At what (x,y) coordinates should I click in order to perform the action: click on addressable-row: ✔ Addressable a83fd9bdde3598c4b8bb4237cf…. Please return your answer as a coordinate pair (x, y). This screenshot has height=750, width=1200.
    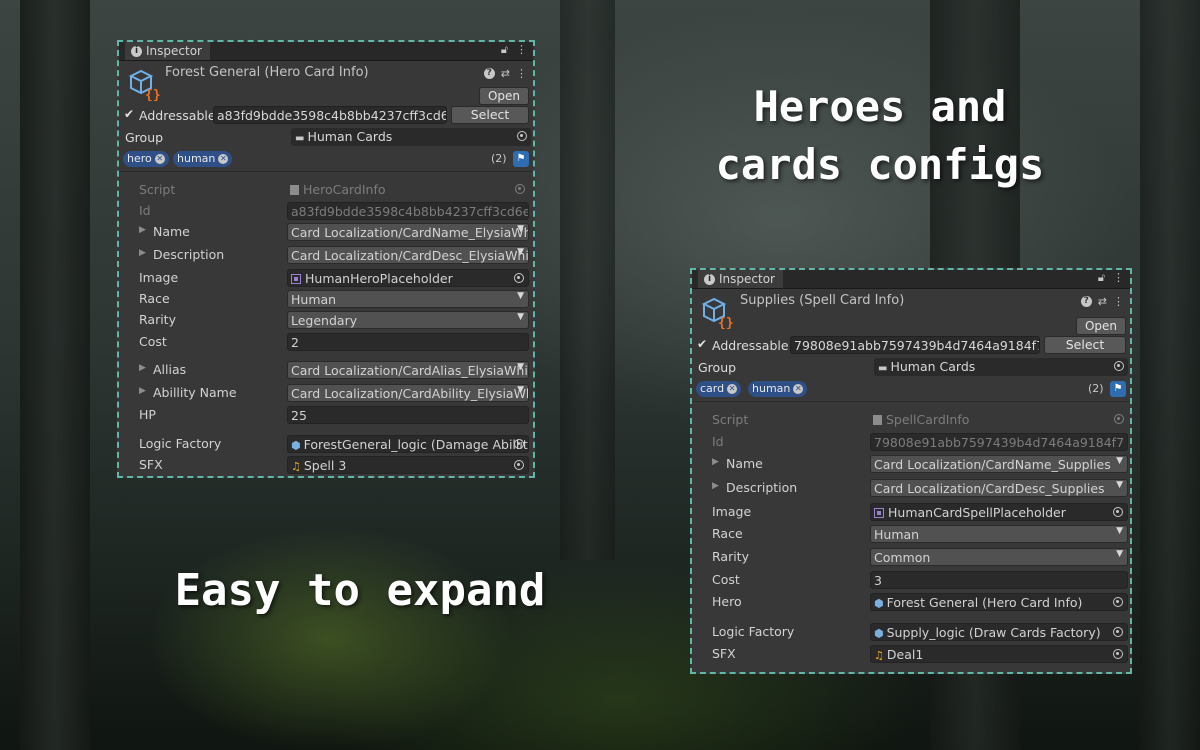
    Looking at the image, I should click on (326, 116).